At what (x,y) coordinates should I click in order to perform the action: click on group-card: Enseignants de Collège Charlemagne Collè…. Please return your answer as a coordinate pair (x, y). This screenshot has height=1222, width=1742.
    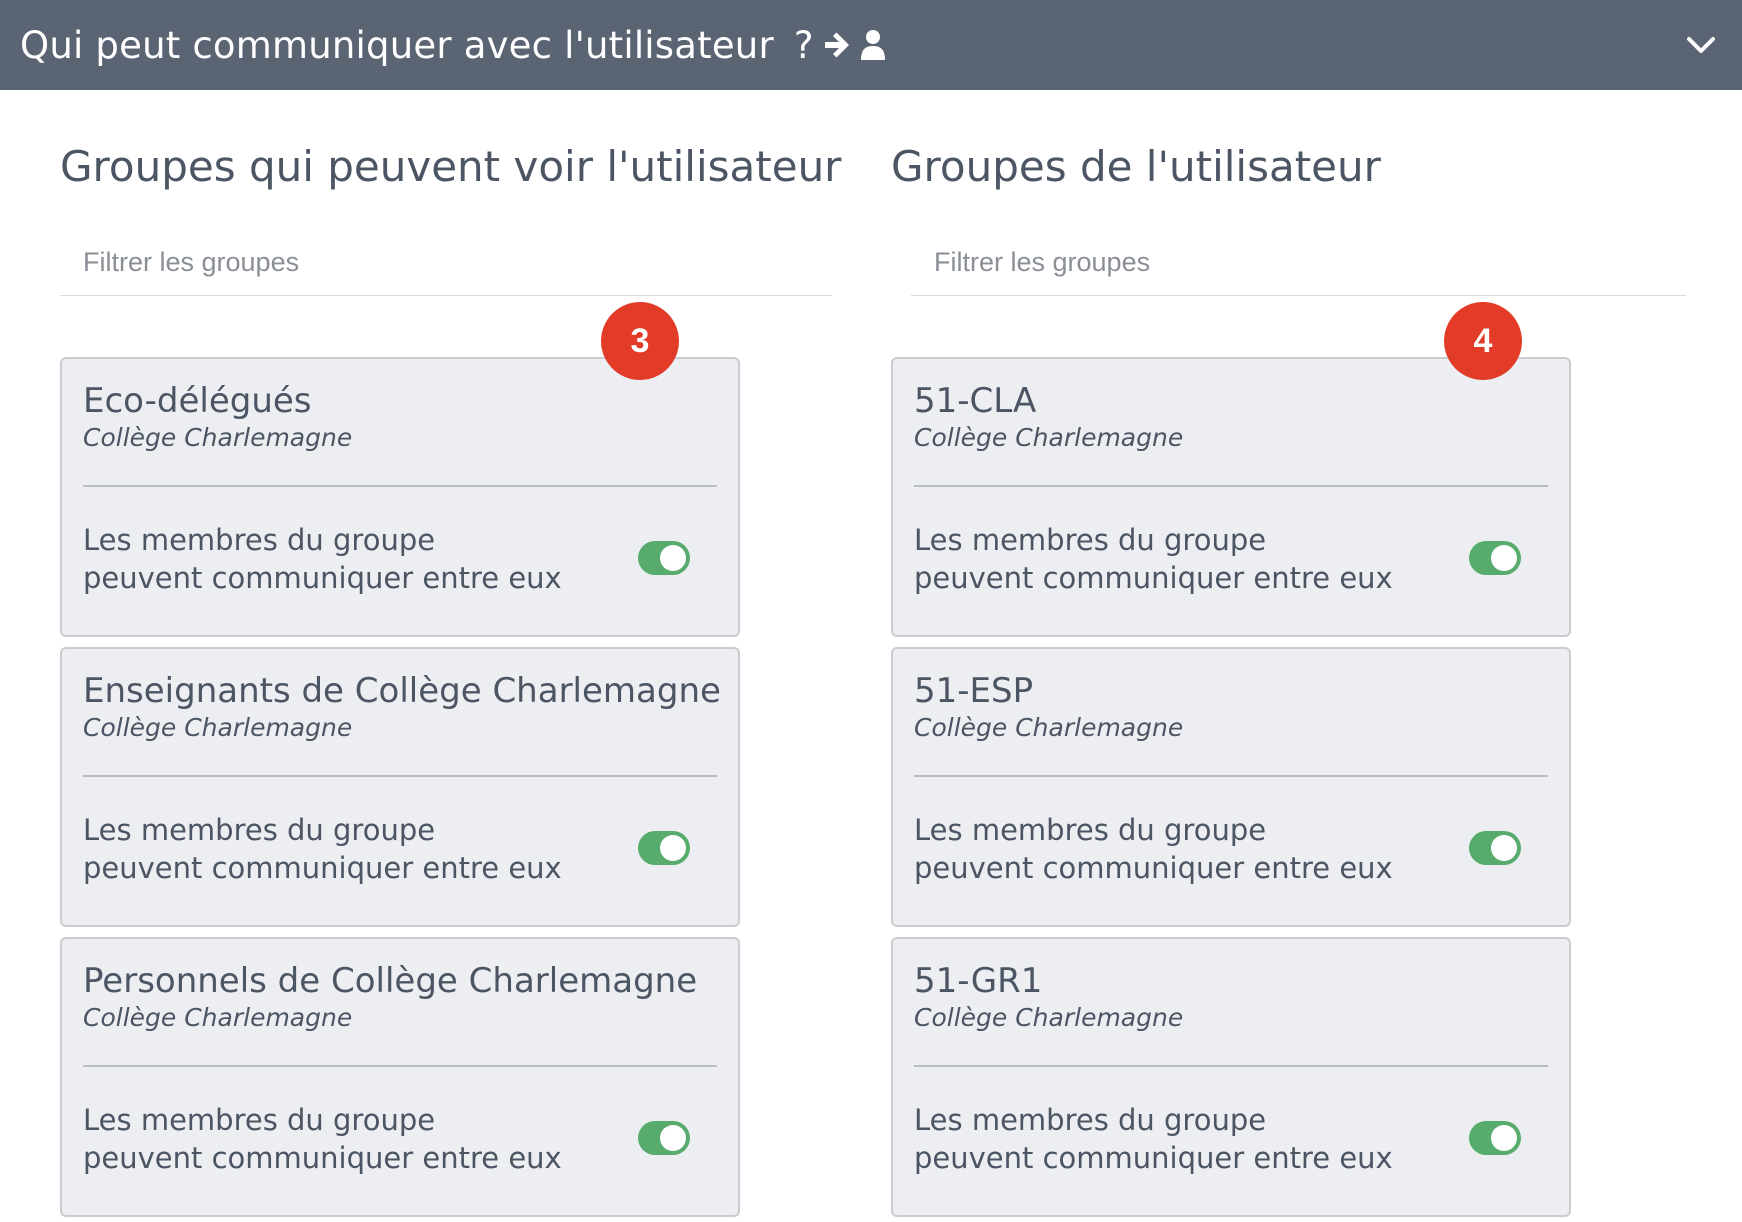
    Looking at the image, I should click on (400, 787).